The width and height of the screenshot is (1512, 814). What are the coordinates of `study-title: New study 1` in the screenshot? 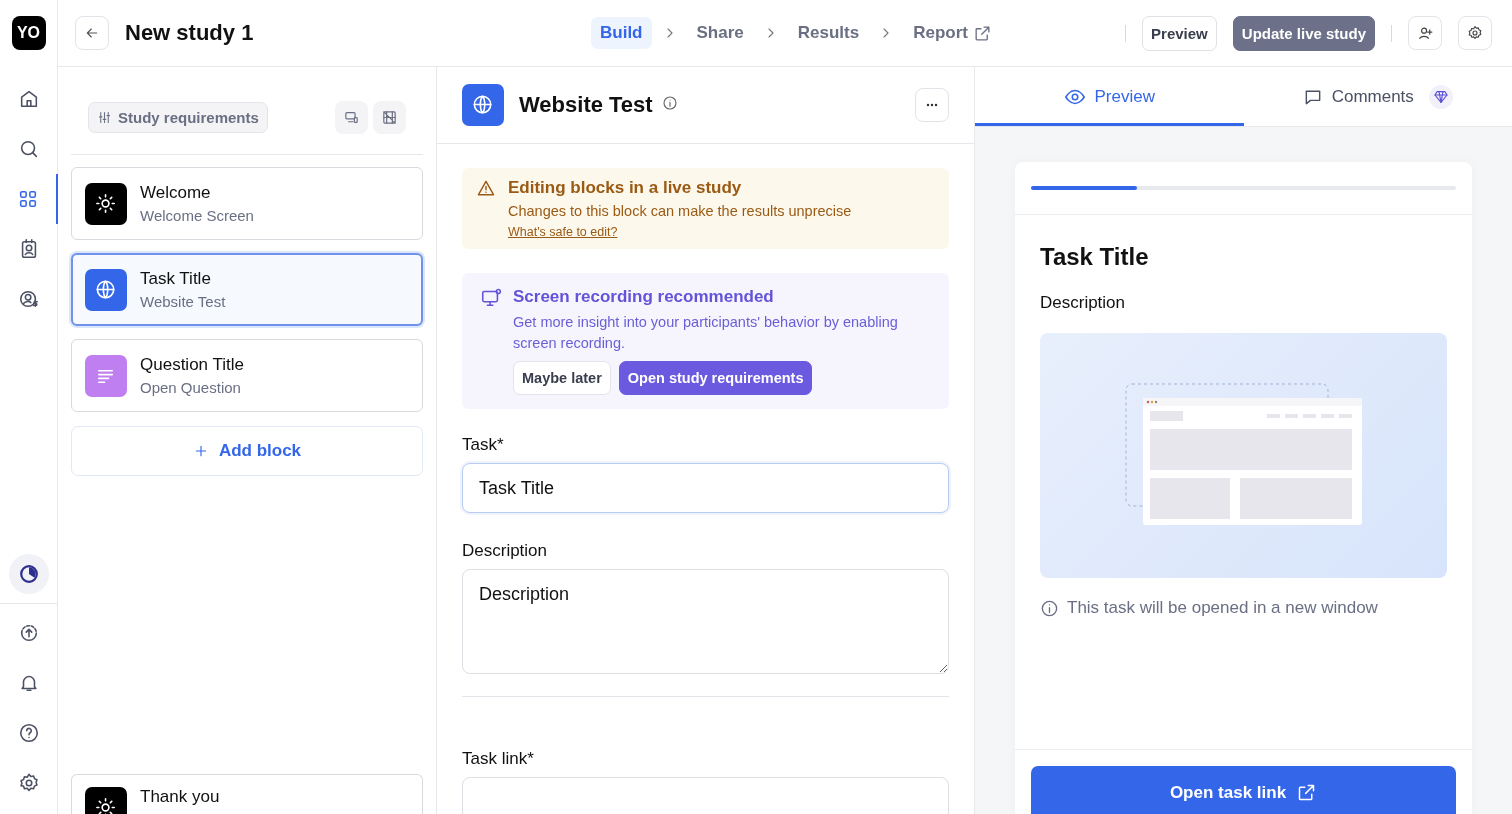 It's located at (189, 33).